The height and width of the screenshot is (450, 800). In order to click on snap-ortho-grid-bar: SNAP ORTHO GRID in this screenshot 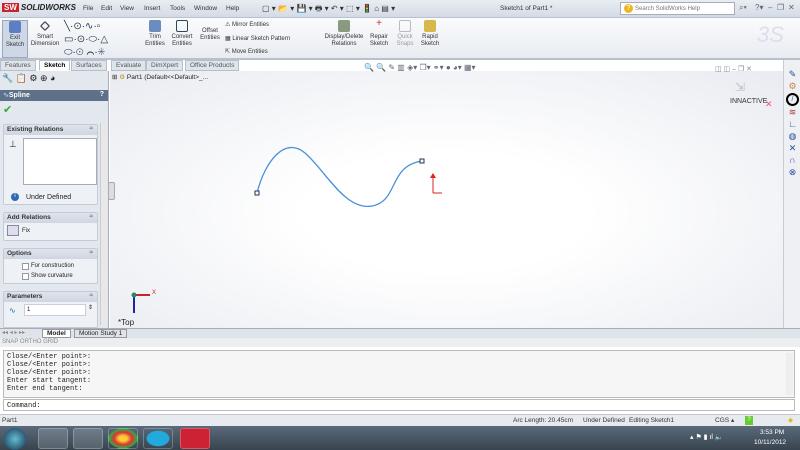, I will do `click(400, 342)`.